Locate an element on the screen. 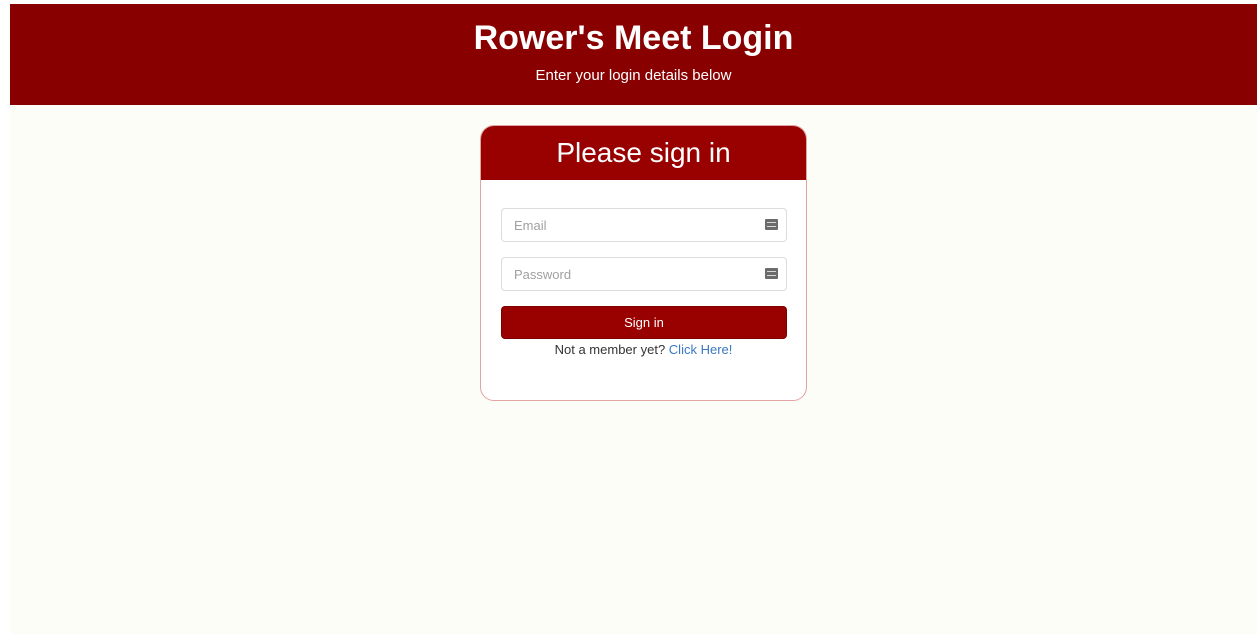  signup-prompt: Not a member yet? Click Here! is located at coordinates (643, 349).